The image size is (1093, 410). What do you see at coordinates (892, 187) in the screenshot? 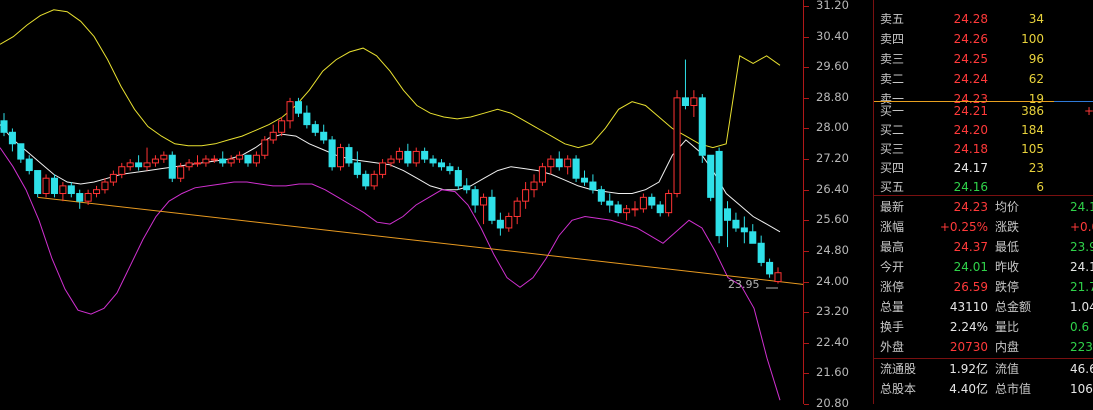
I see `bid-label: 买五` at bounding box center [892, 187].